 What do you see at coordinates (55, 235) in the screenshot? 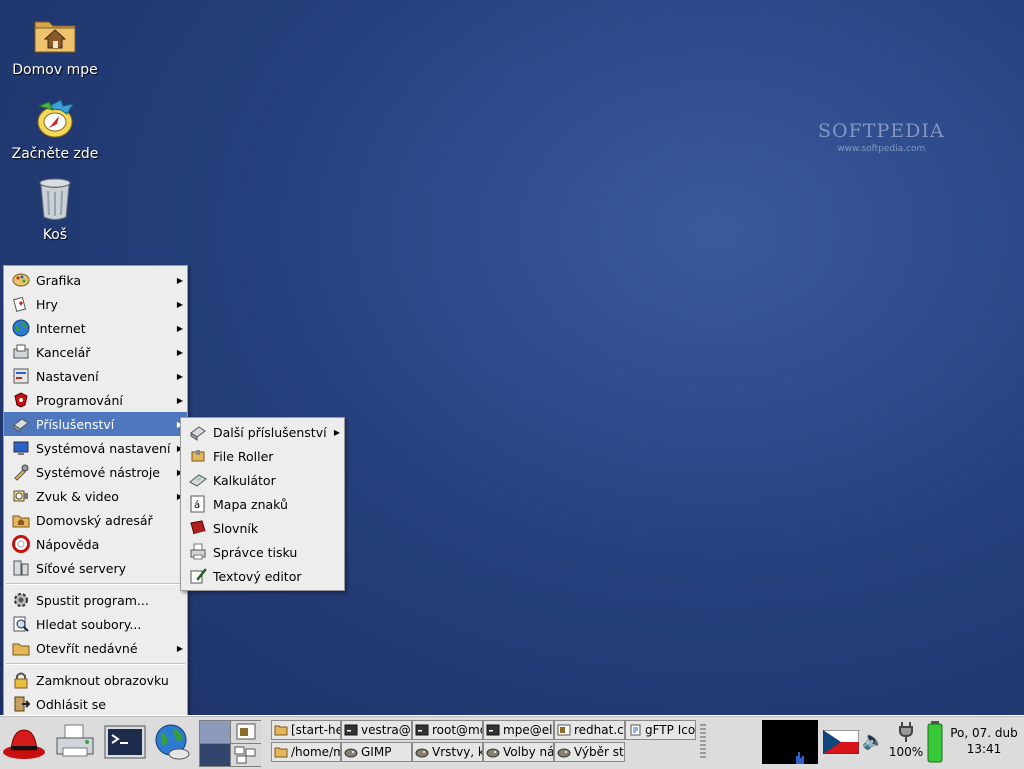
I see `desktop-icon-label: Koš` at bounding box center [55, 235].